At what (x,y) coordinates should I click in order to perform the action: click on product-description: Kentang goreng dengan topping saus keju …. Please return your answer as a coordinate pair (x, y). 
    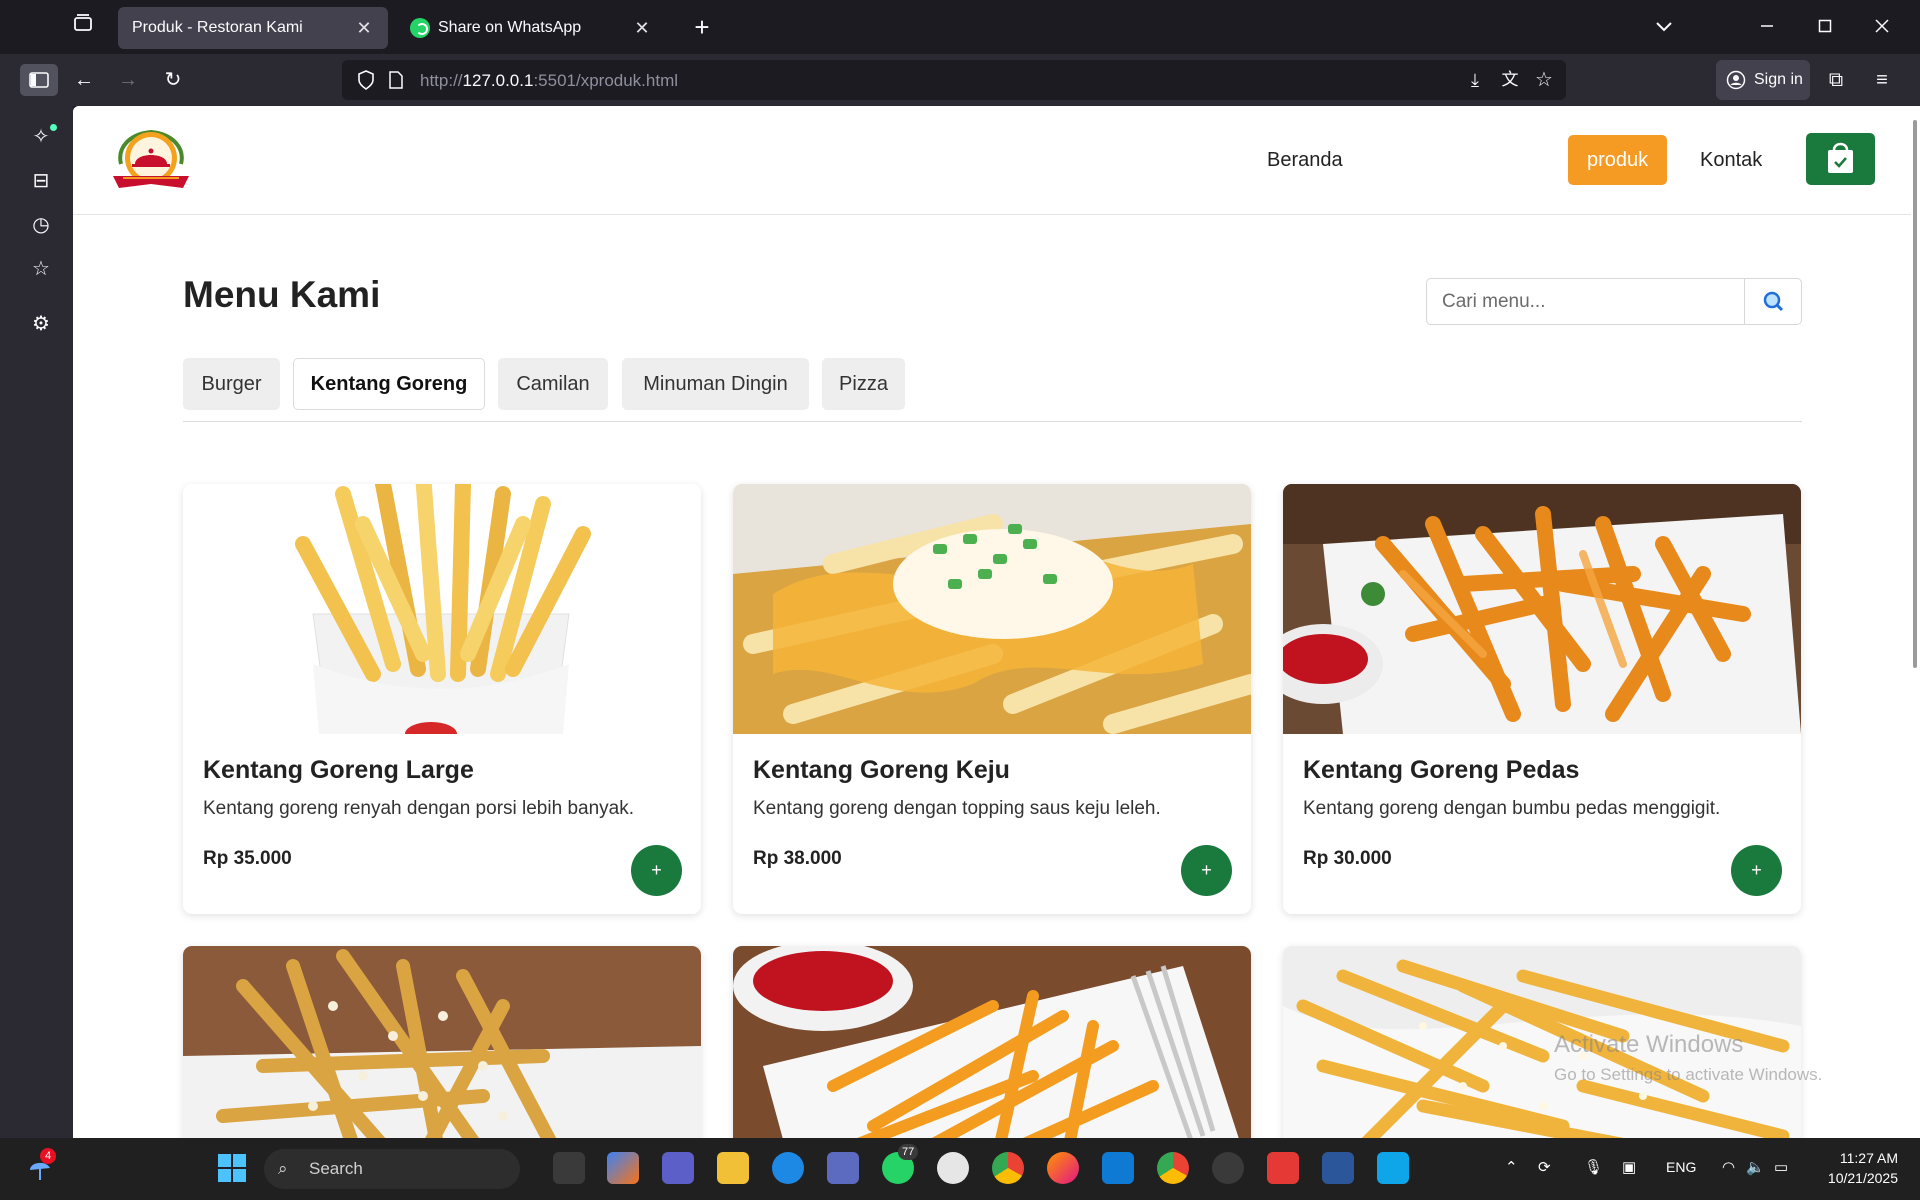
    Looking at the image, I should click on (957, 808).